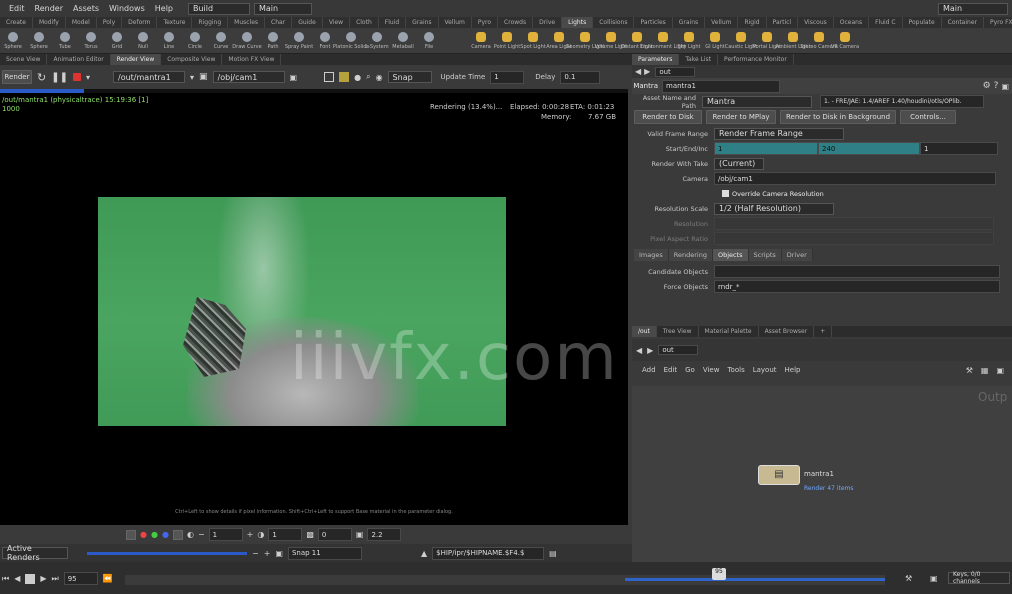  Describe the element at coordinates (108, 578) in the screenshot. I see `rewind-icon: ⏪` at that location.